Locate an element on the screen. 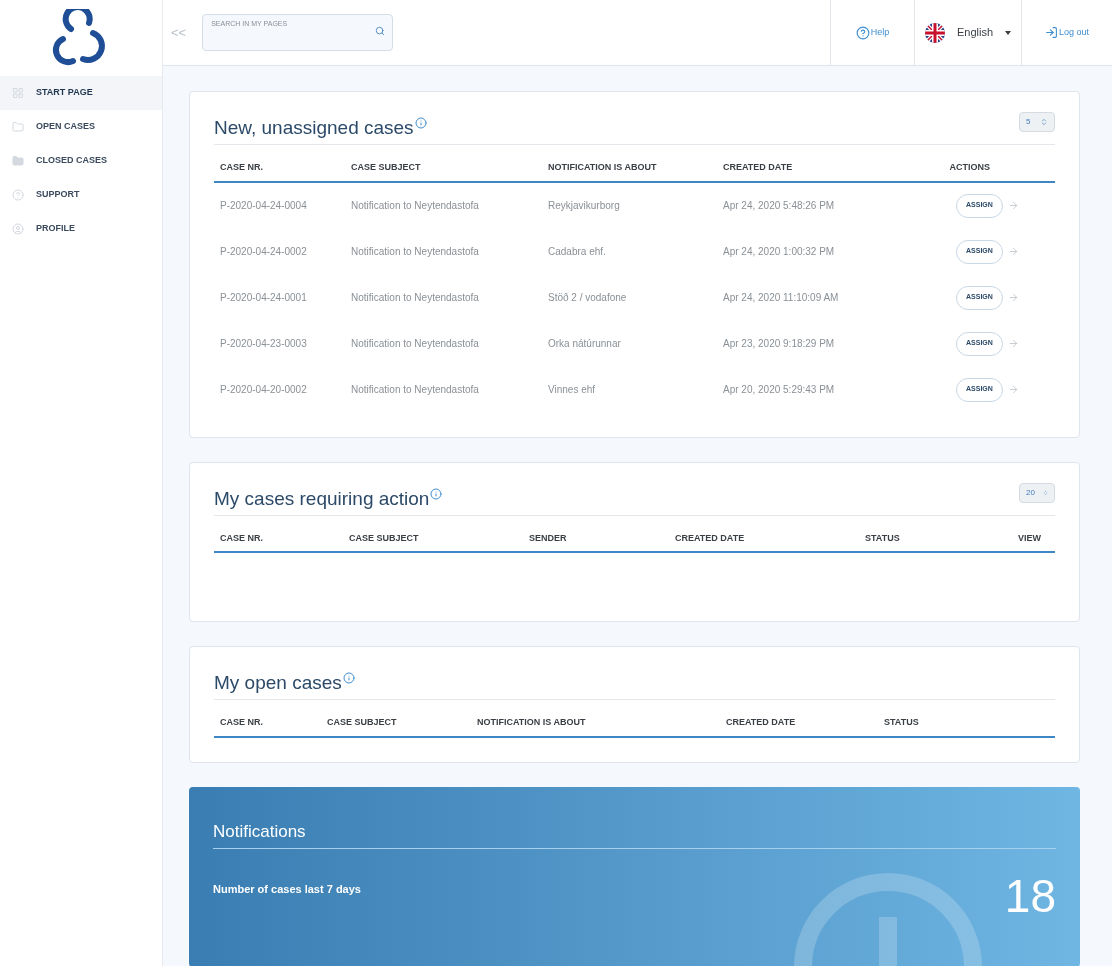 This screenshot has width=1112, height=966. column-header: SENDER is located at coordinates (548, 538).